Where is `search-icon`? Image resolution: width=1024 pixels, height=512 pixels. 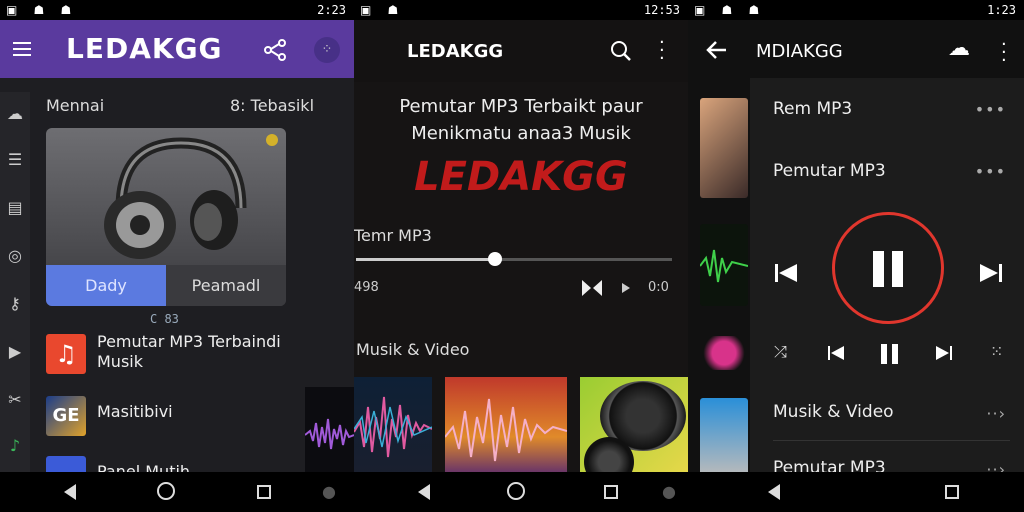
search-icon is located at coordinates (621, 51).